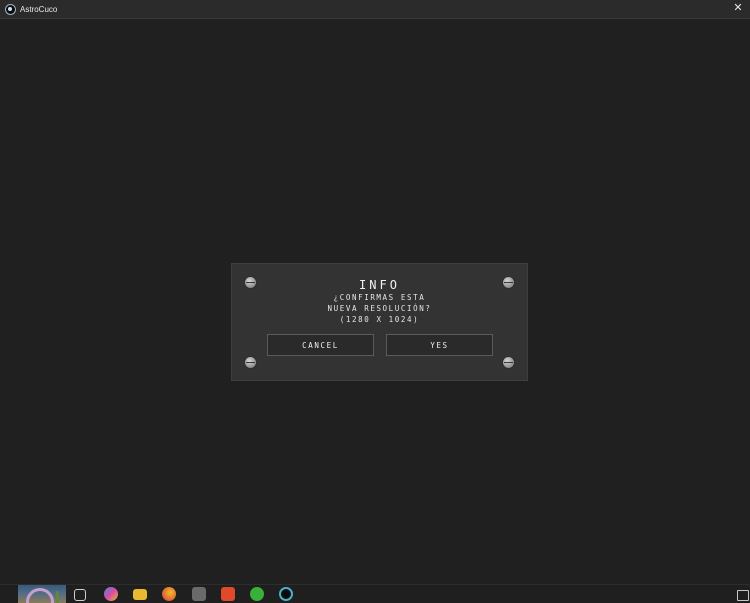 The image size is (750, 603). Describe the element at coordinates (199, 594) in the screenshot. I see `wolf-app-icon` at that location.